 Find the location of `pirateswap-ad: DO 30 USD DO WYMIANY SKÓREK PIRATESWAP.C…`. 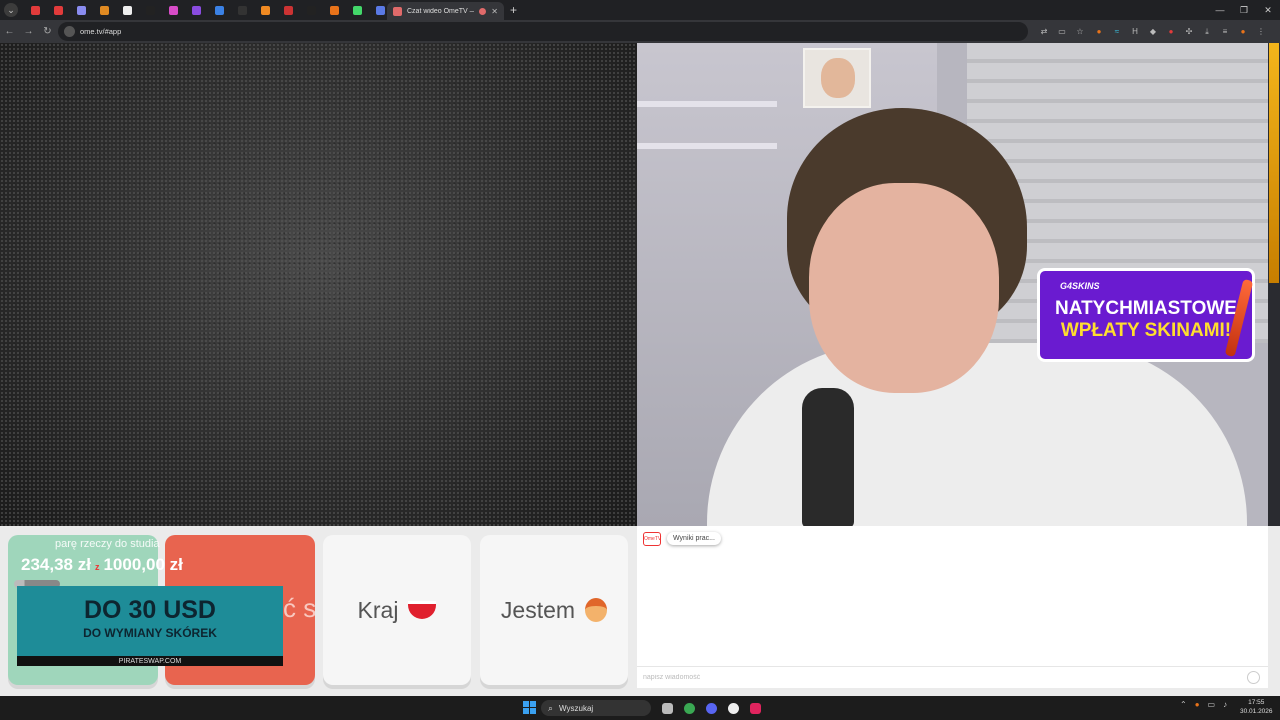

pirateswap-ad: DO 30 USD DO WYMIANY SKÓREK PIRATESWAP.C… is located at coordinates (150, 626).